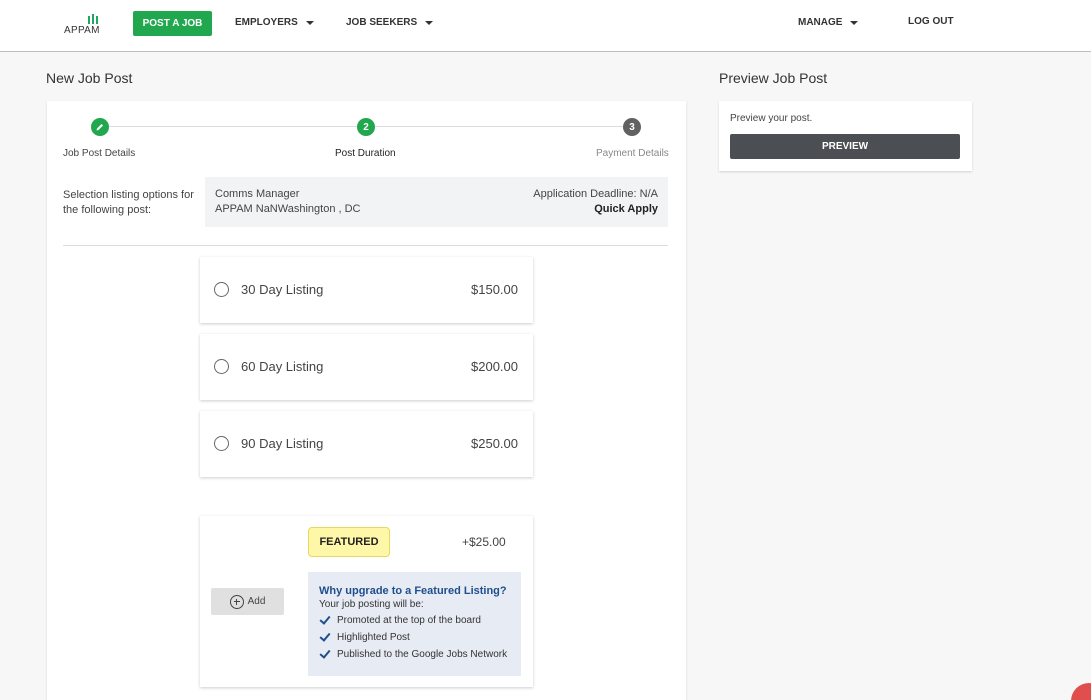  I want to click on step-3-label: Payment Details, so click(632, 153).